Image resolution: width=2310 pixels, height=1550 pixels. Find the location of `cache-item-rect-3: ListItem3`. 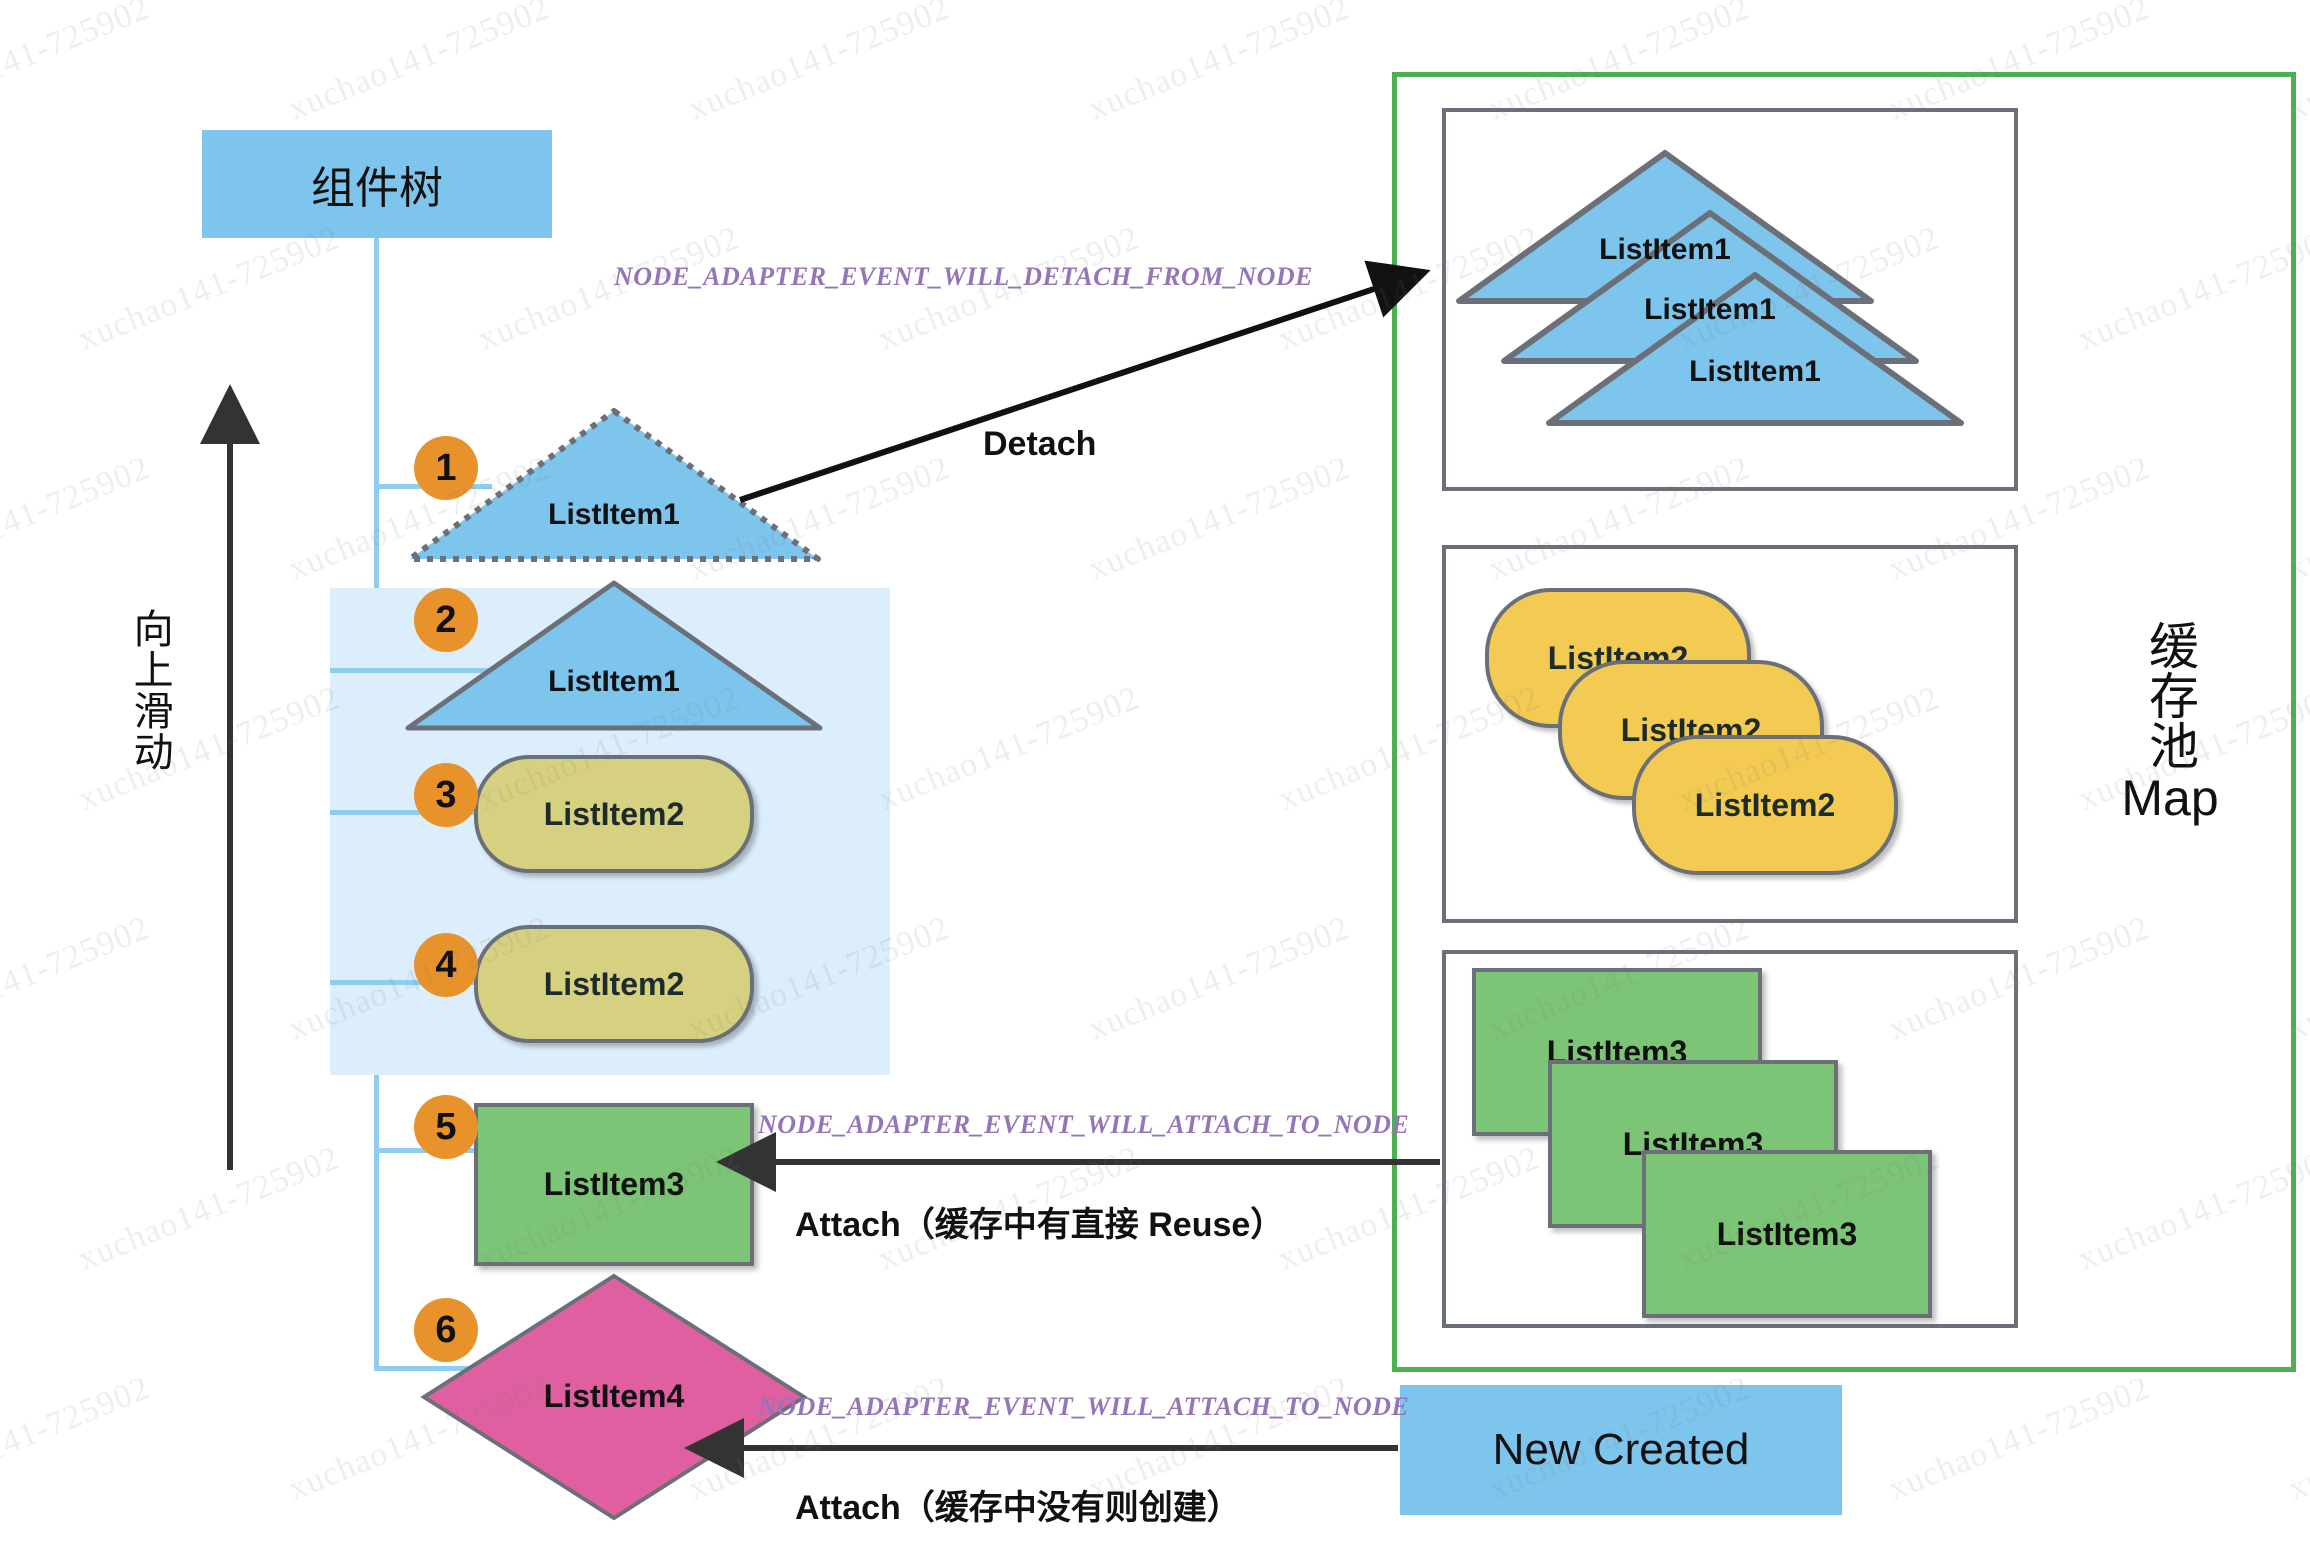

cache-item-rect-3: ListItem3 is located at coordinates (1787, 1234).